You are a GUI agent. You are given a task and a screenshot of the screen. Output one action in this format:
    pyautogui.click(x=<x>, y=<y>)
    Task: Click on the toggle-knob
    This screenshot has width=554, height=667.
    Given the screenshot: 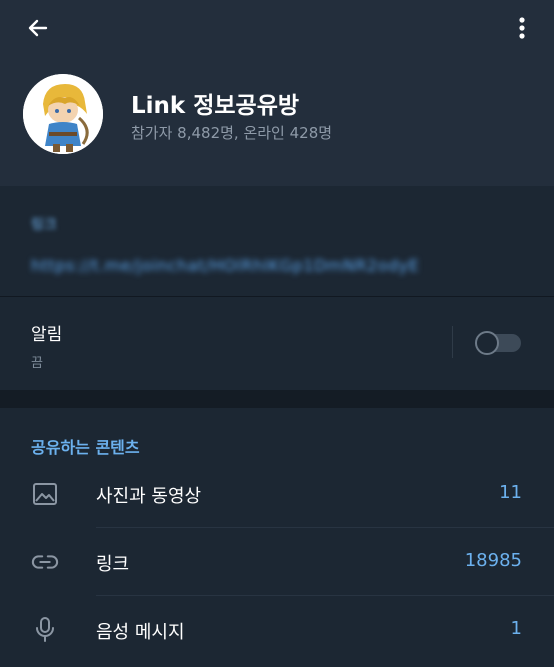 What is the action you would take?
    pyautogui.click(x=487, y=343)
    